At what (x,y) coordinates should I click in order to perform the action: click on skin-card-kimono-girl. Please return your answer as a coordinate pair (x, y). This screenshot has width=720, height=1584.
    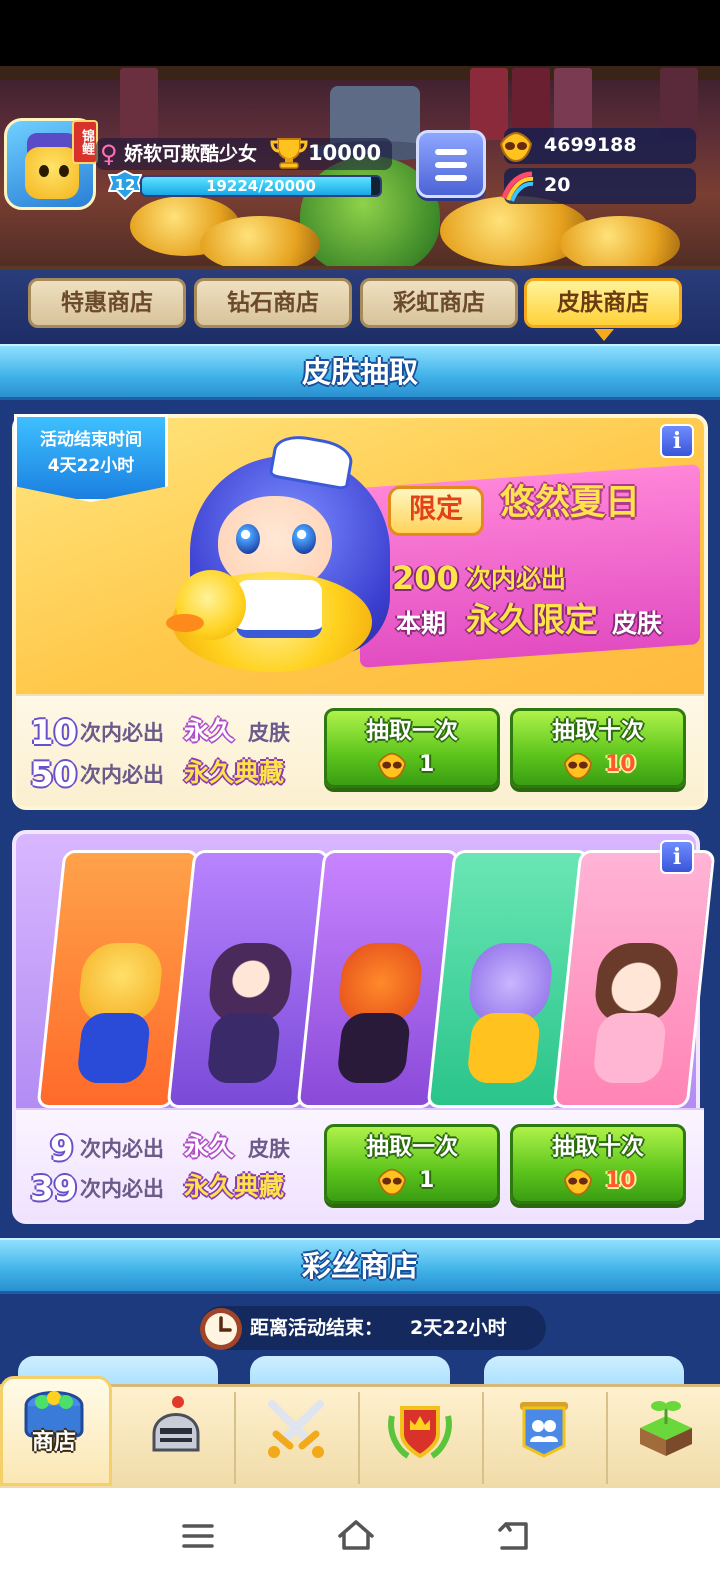
    Looking at the image, I should click on (634, 979).